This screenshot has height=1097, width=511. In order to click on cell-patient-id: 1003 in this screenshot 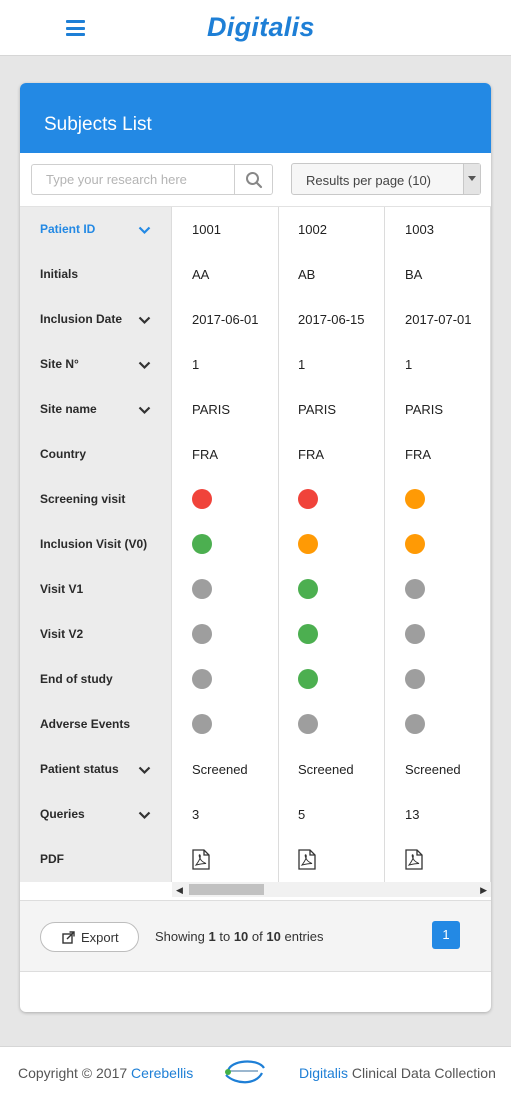, I will do `click(419, 229)`.